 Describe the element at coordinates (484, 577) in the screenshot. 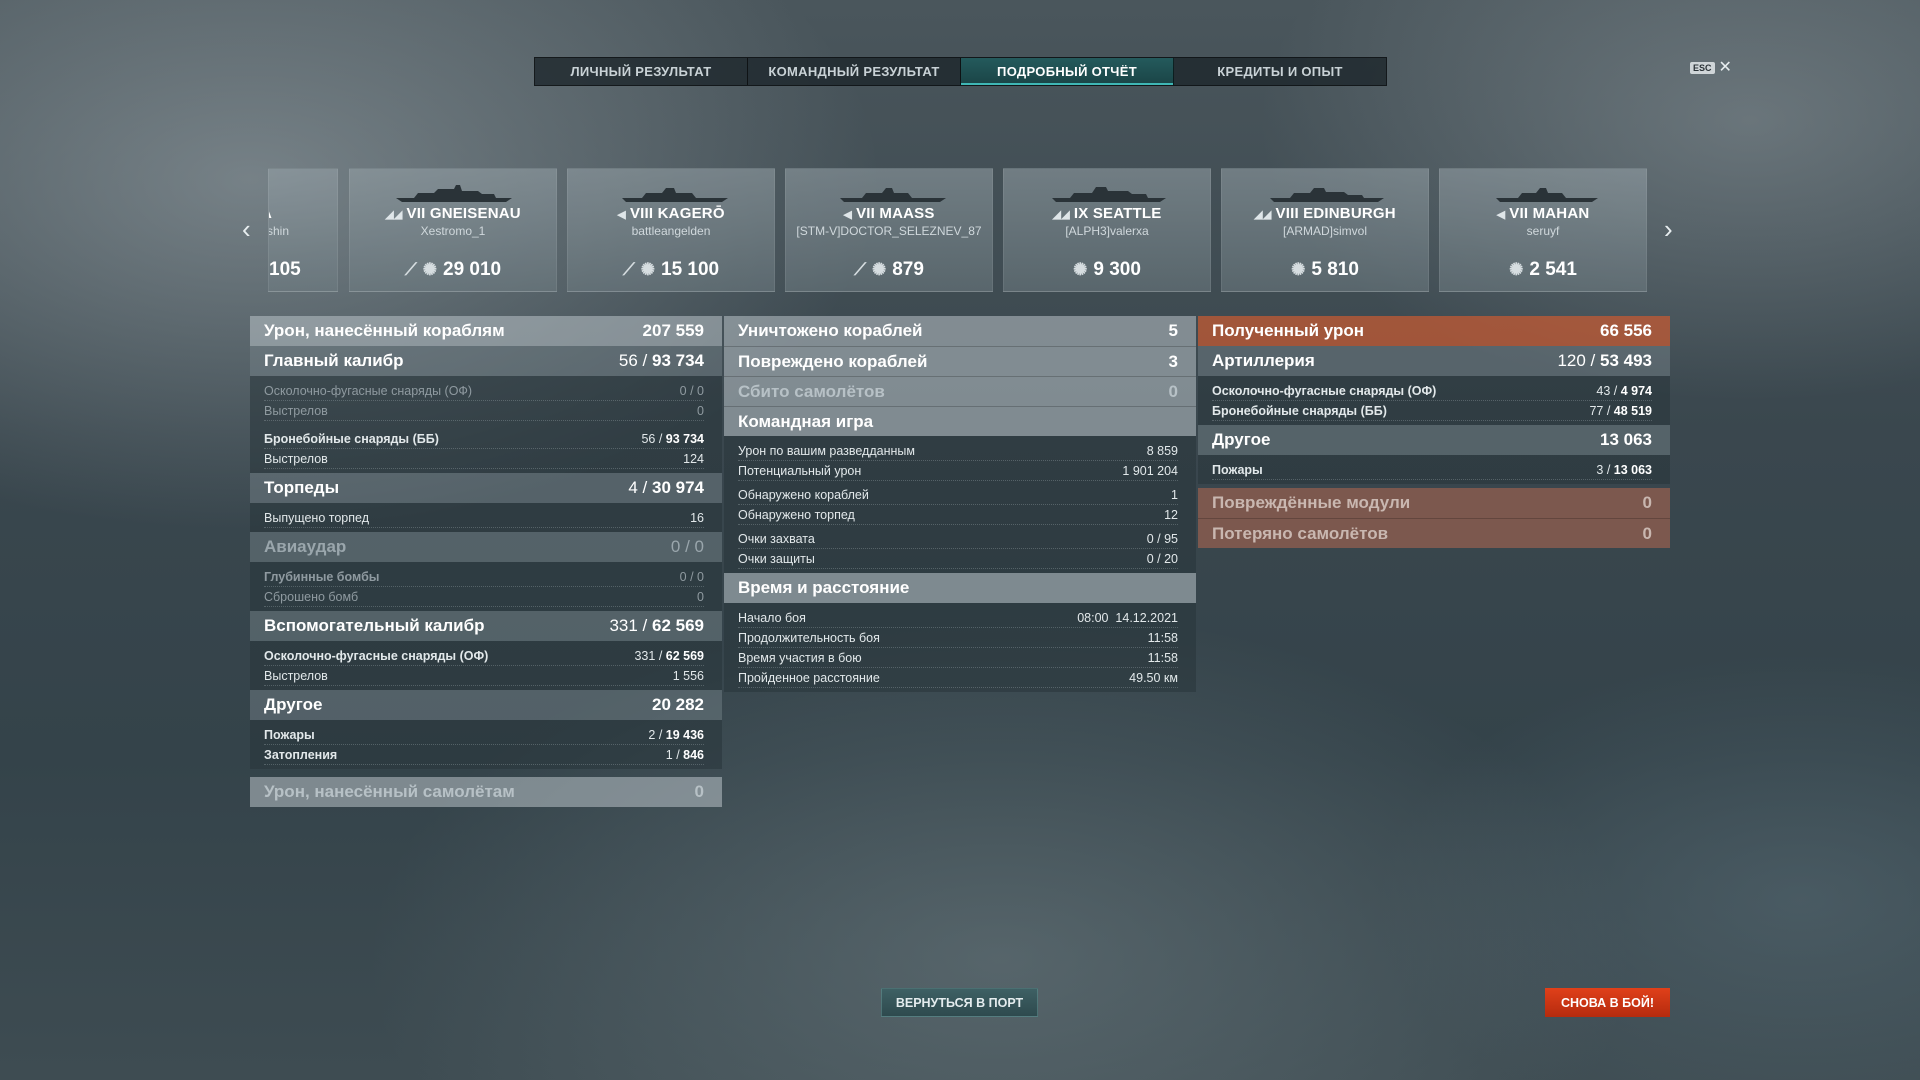

I see `stat-line: Глубинные бомбы 0 / 0` at that location.